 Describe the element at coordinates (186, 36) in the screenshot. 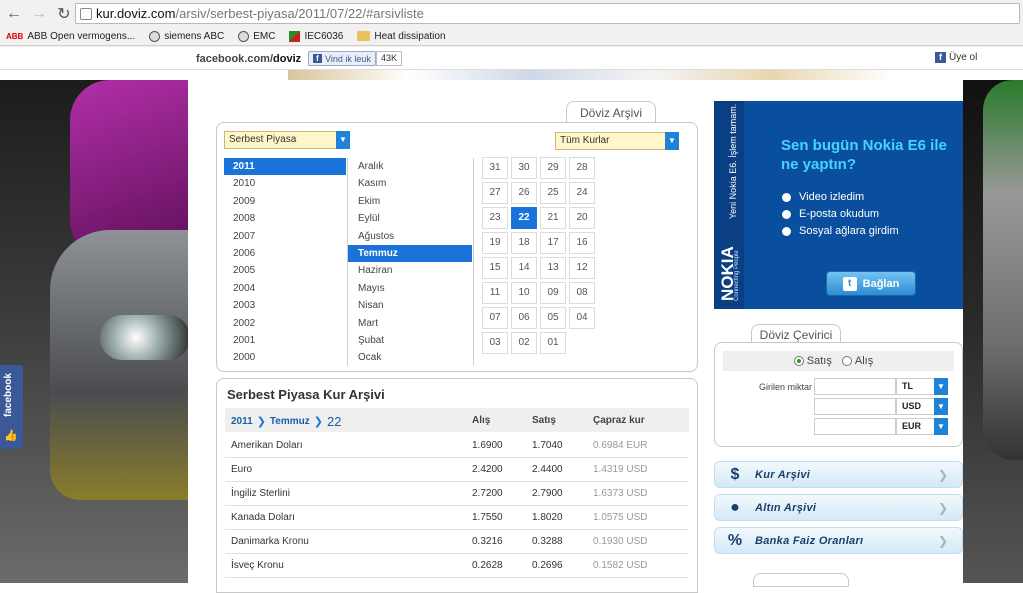

I see `bookmark-siemens: siemens ABC` at that location.